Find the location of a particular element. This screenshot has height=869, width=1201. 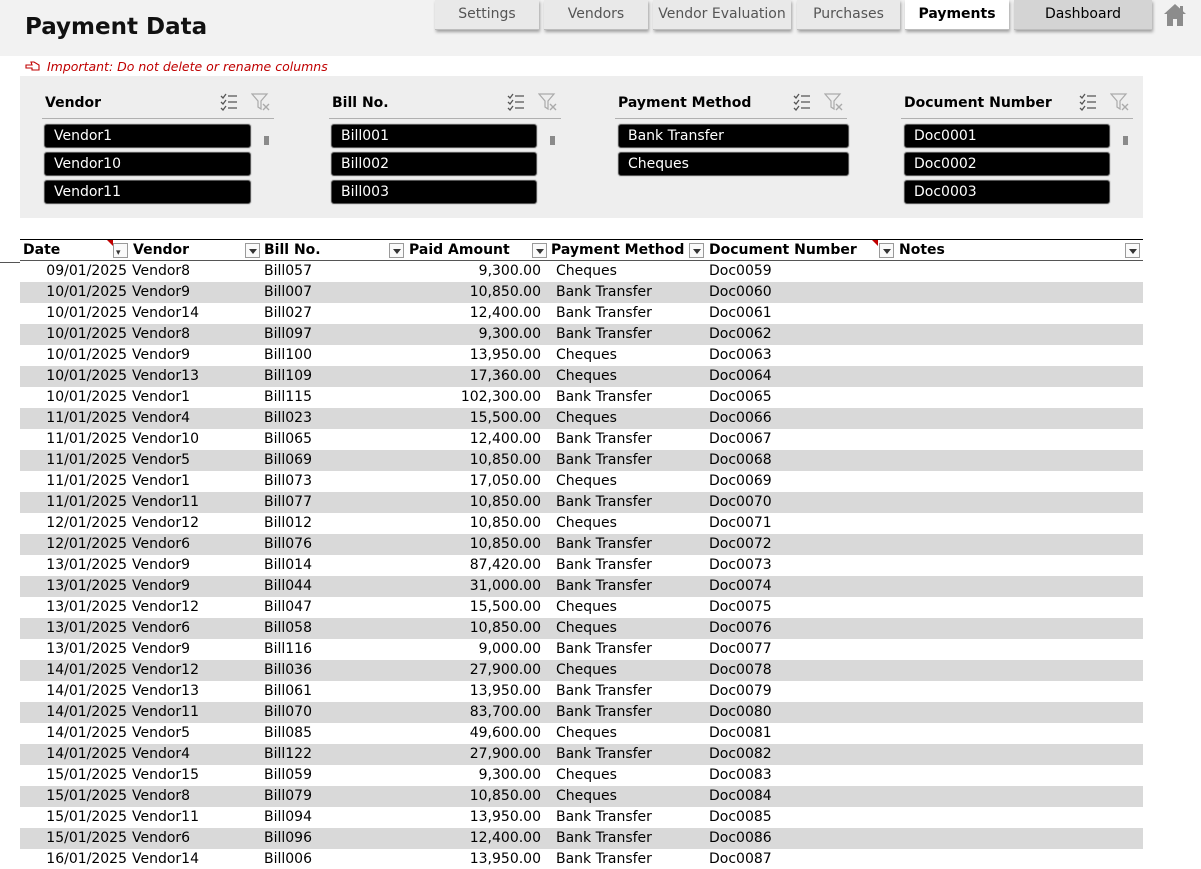

cell-bill: Bill007 is located at coordinates (288, 292).